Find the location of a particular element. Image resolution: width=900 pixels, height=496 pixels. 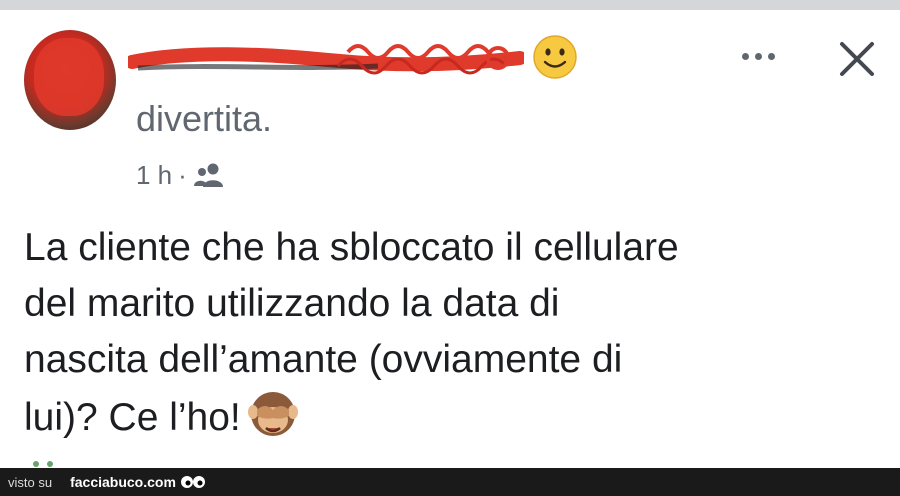

more-options-button is located at coordinates (758, 56).